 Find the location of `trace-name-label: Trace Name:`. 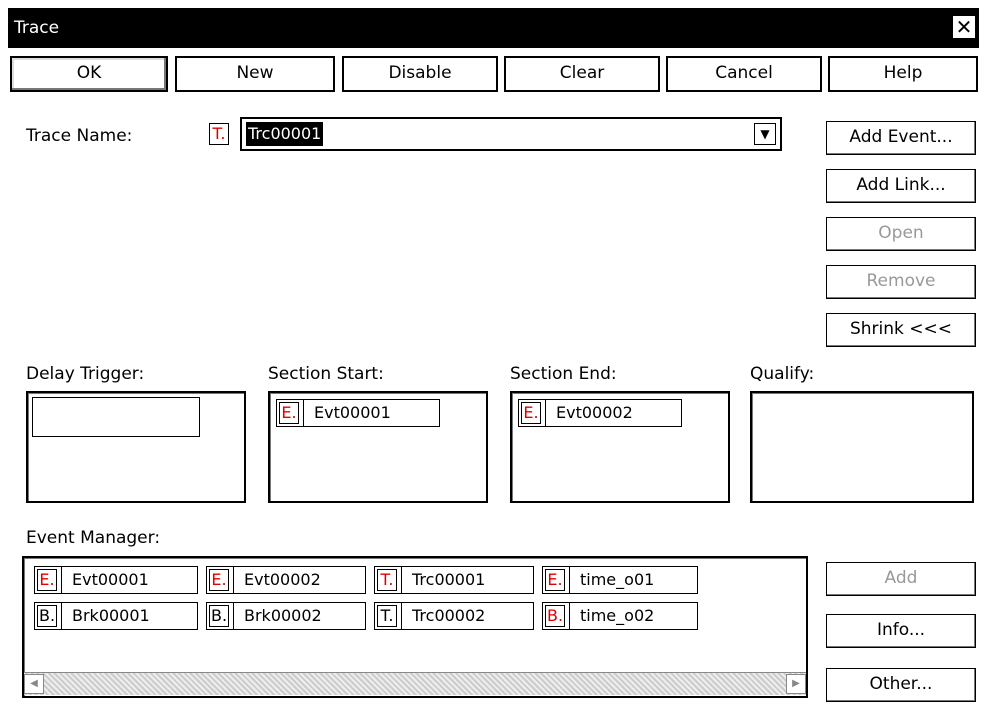

trace-name-label: Trace Name: is located at coordinates (79, 136).